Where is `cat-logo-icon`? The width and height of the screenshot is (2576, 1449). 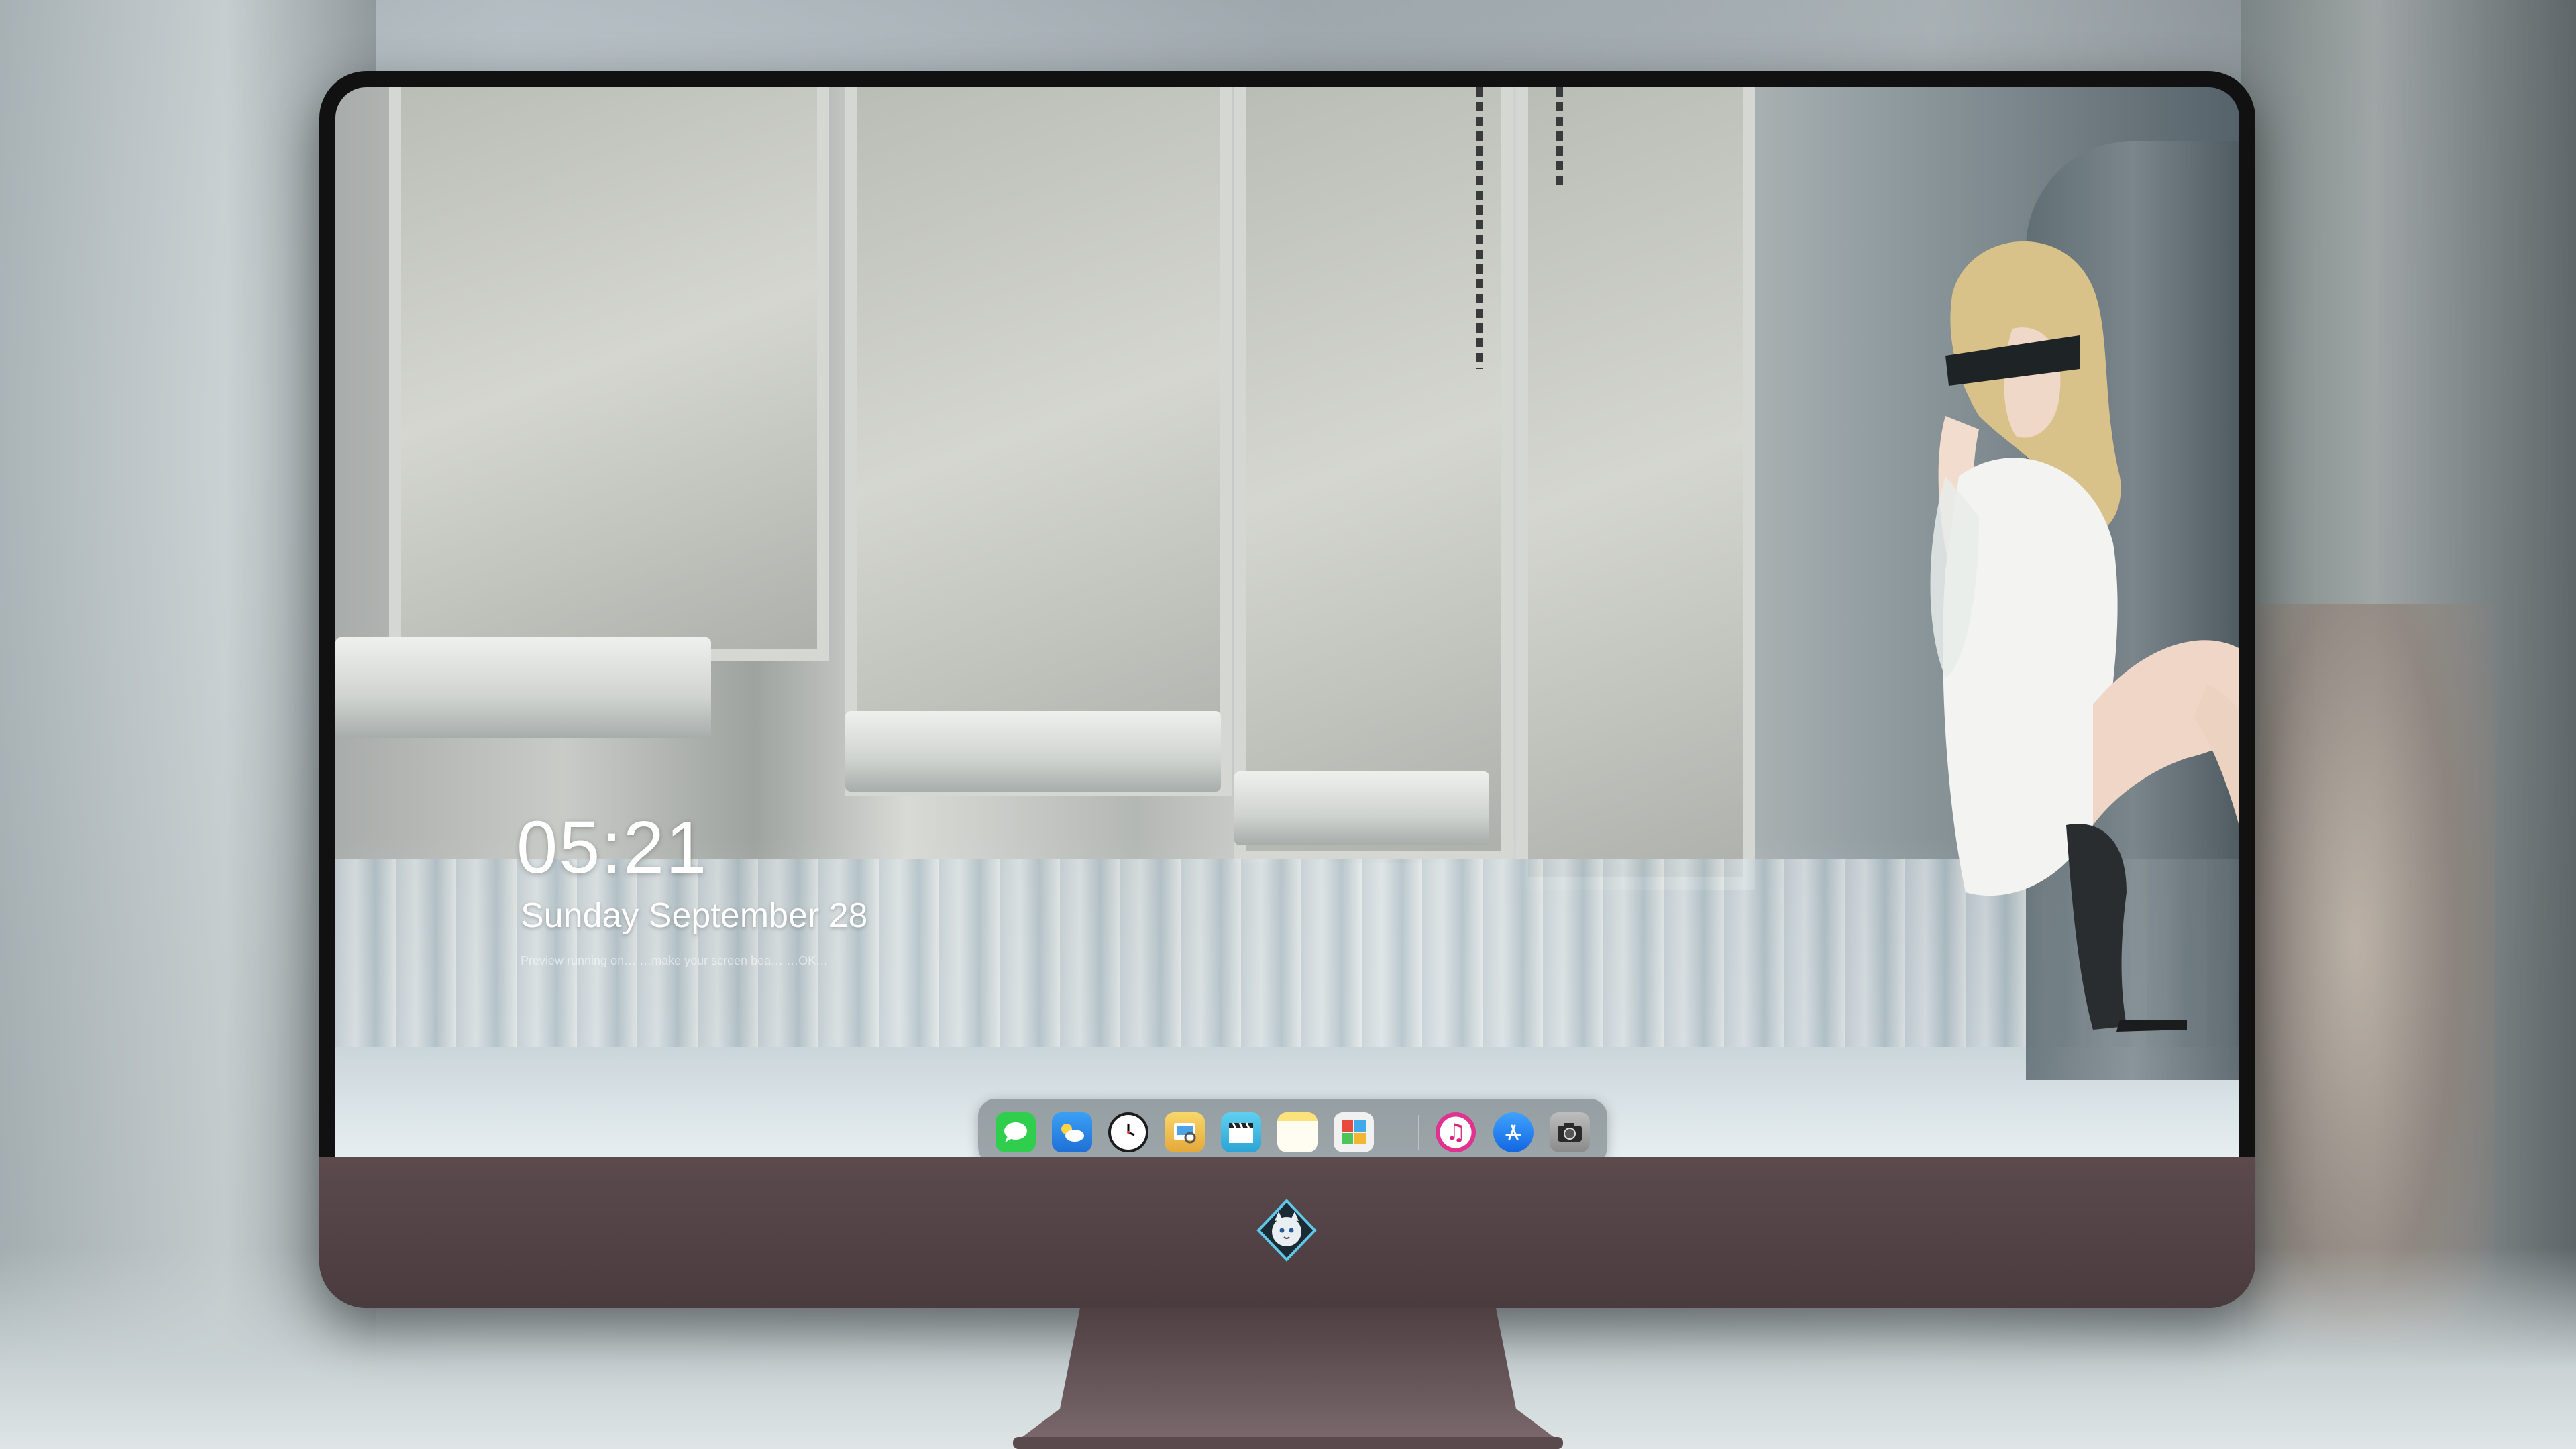
cat-logo-icon is located at coordinates (1286, 1230).